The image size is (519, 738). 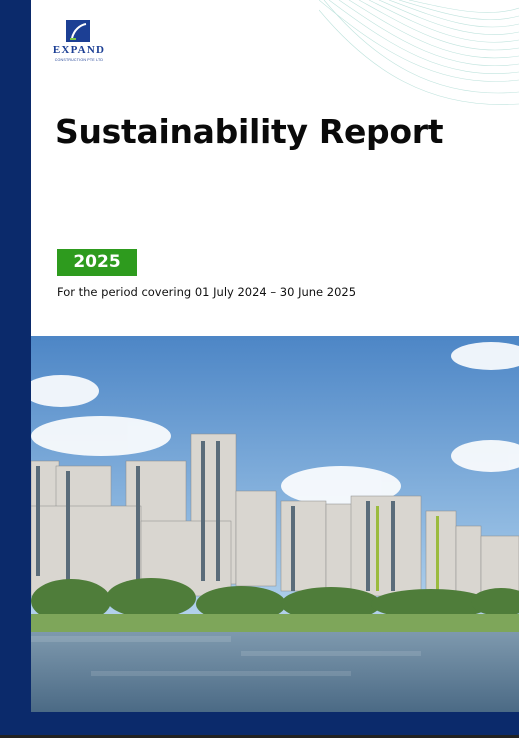 I want to click on year-badge: 2025, so click(x=97, y=262).